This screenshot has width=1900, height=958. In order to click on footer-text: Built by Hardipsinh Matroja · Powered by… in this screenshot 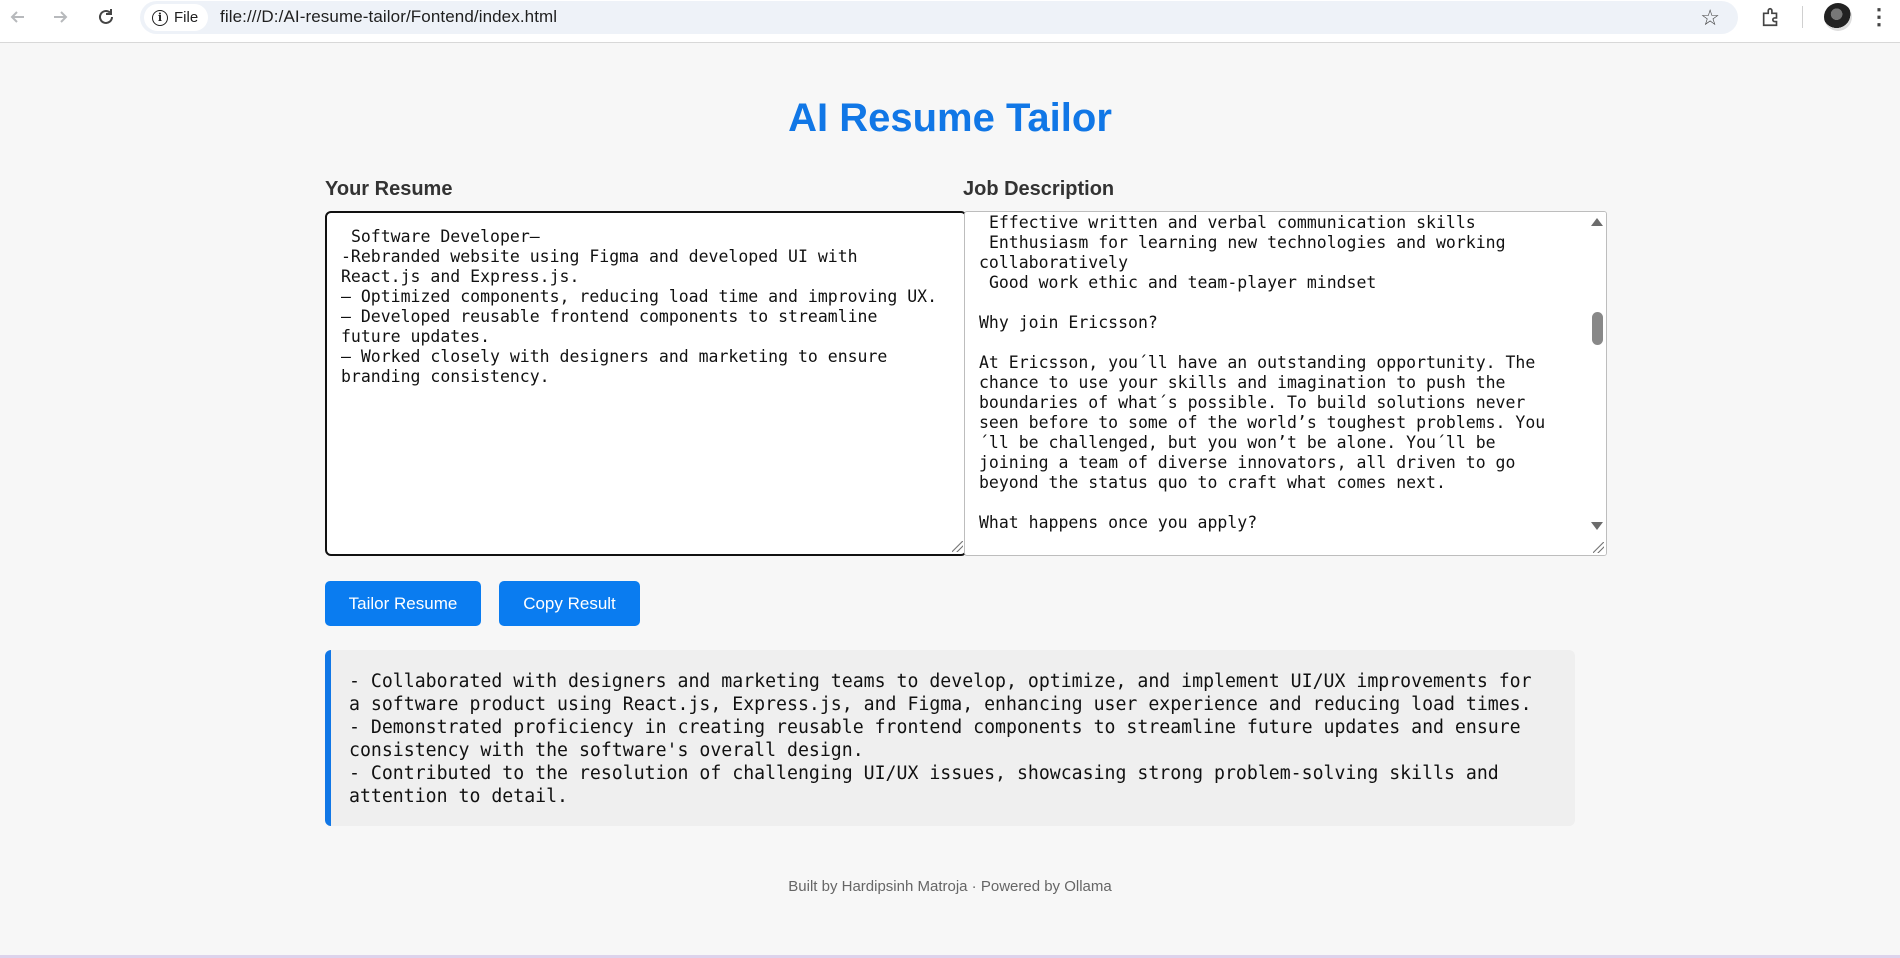, I will do `click(950, 886)`.